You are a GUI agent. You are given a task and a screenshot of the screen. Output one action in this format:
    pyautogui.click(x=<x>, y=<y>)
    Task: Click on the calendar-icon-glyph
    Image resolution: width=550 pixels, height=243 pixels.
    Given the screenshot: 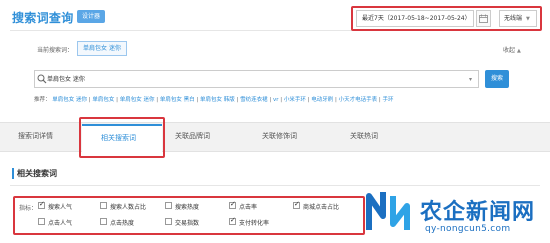 What is the action you would take?
    pyautogui.click(x=483, y=18)
    